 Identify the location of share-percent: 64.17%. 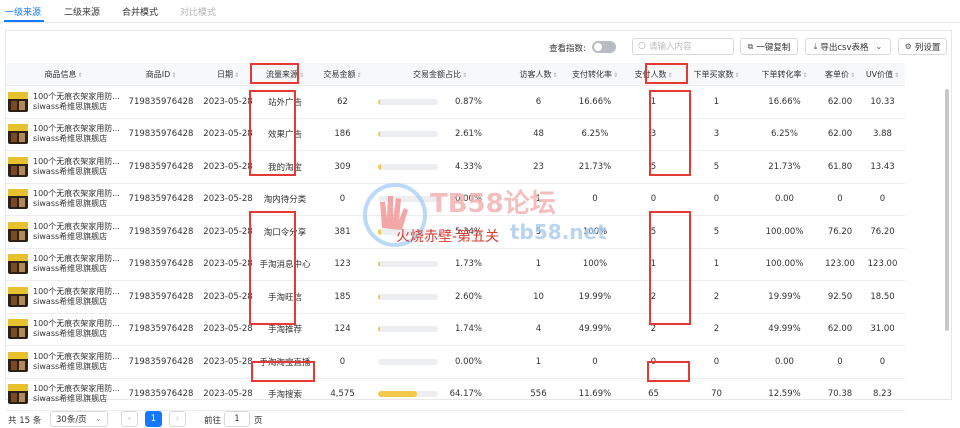
(465, 394).